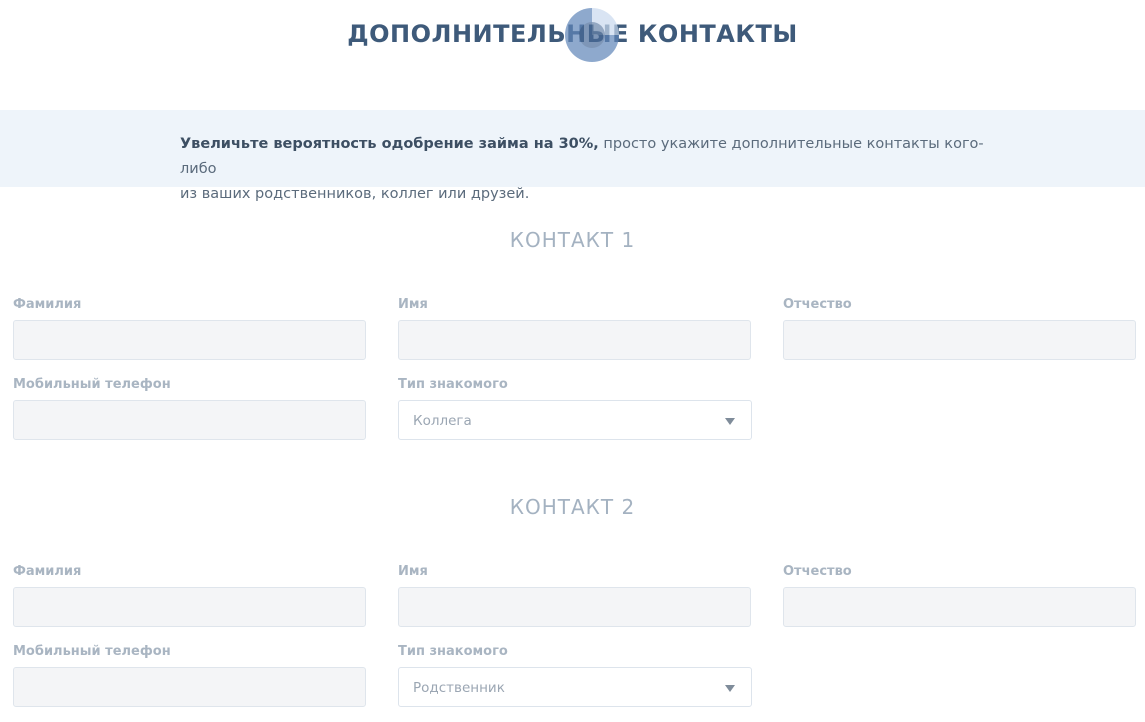  What do you see at coordinates (189, 340) in the screenshot?
I see `contact-1-last-name-input` at bounding box center [189, 340].